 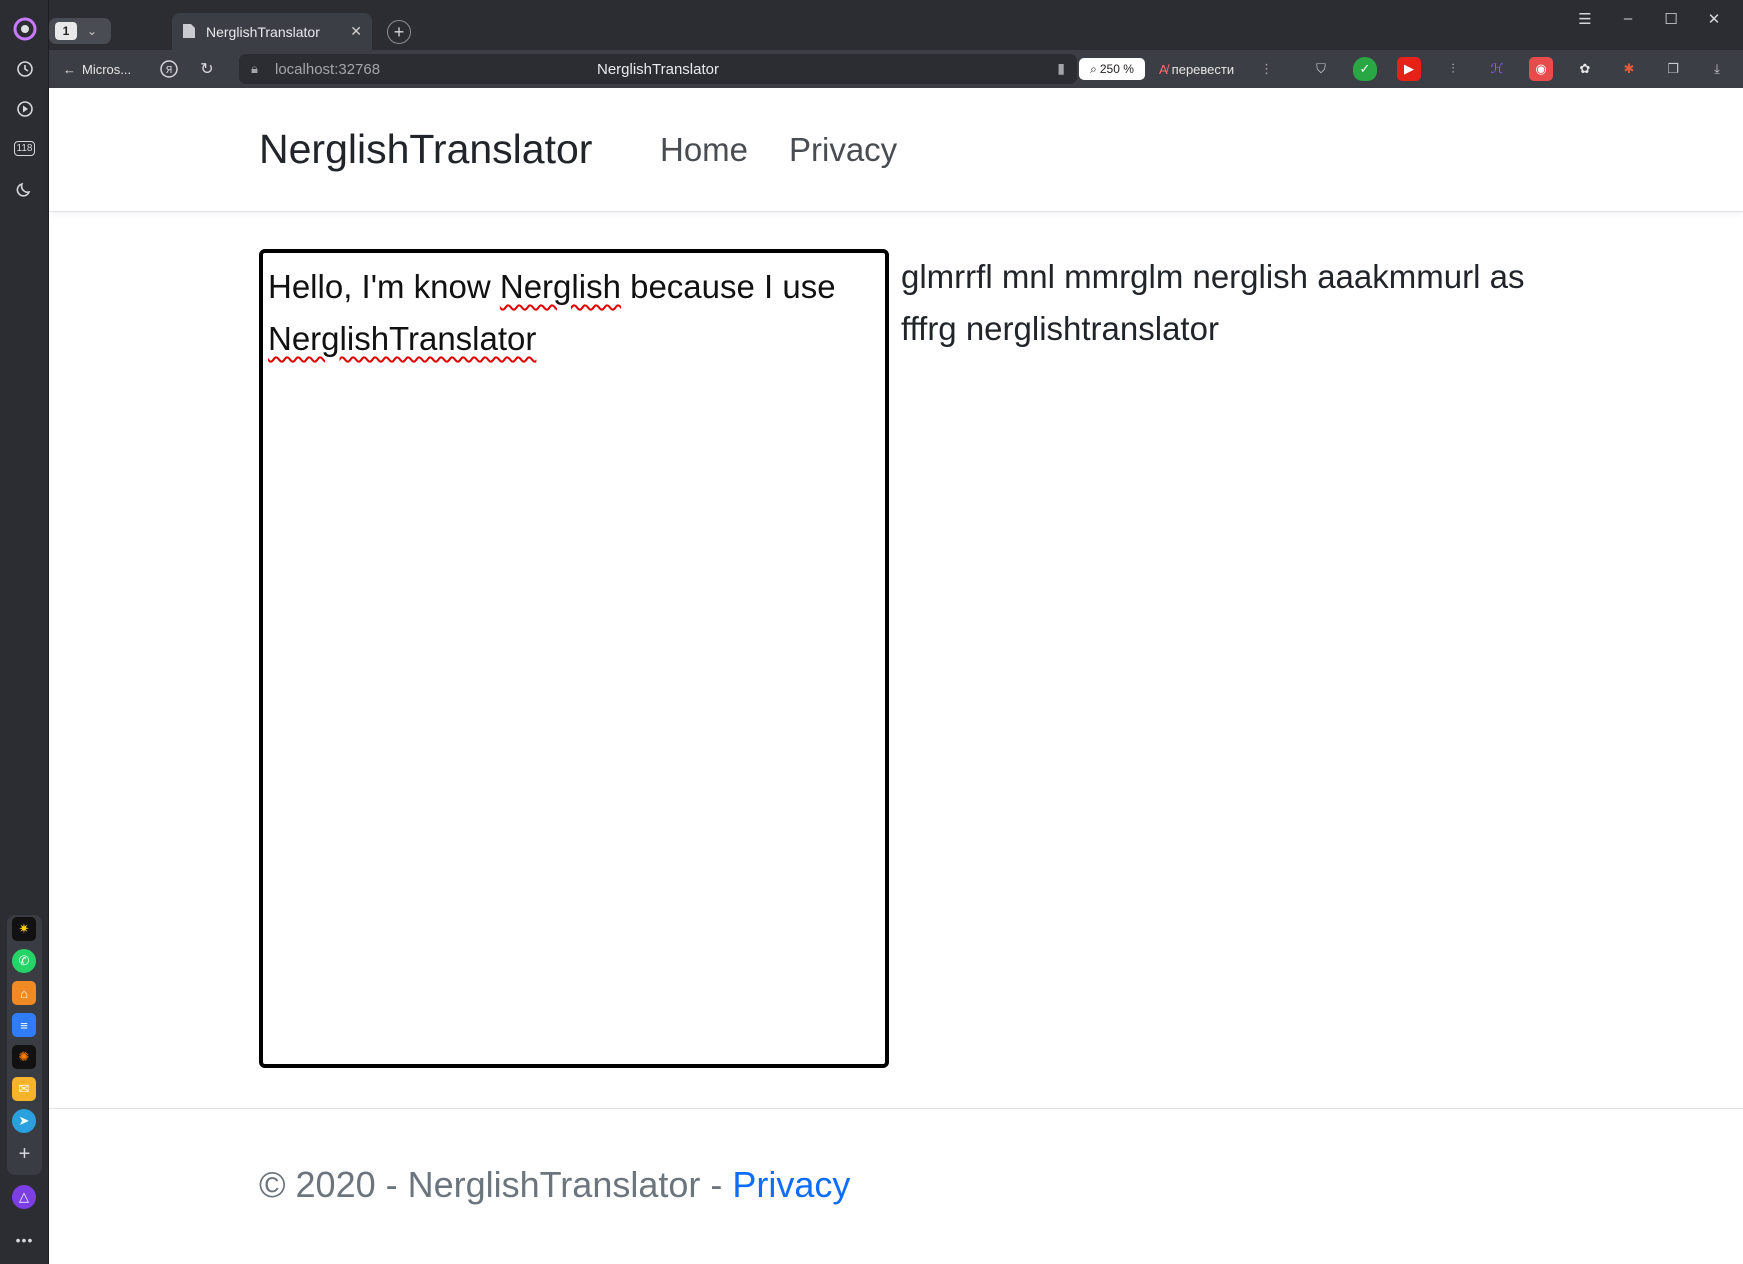 What do you see at coordinates (69, 69) in the screenshot?
I see `arrow-left-icon: ←` at bounding box center [69, 69].